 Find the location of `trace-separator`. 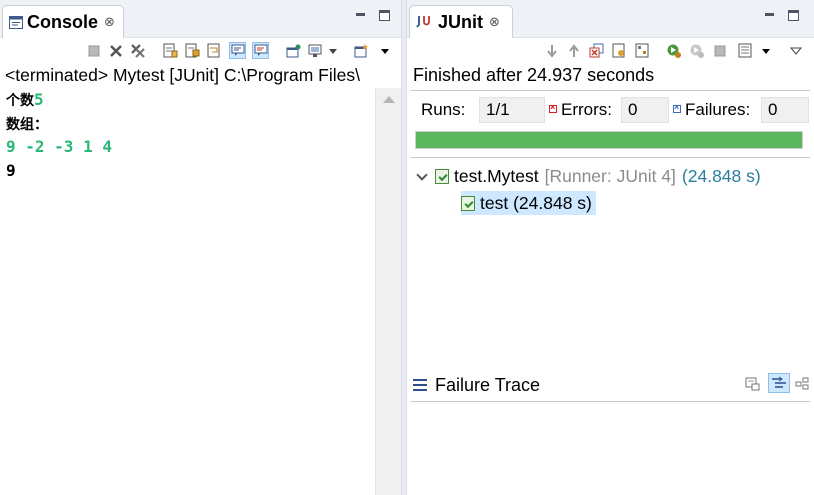

trace-separator is located at coordinates (610, 401).